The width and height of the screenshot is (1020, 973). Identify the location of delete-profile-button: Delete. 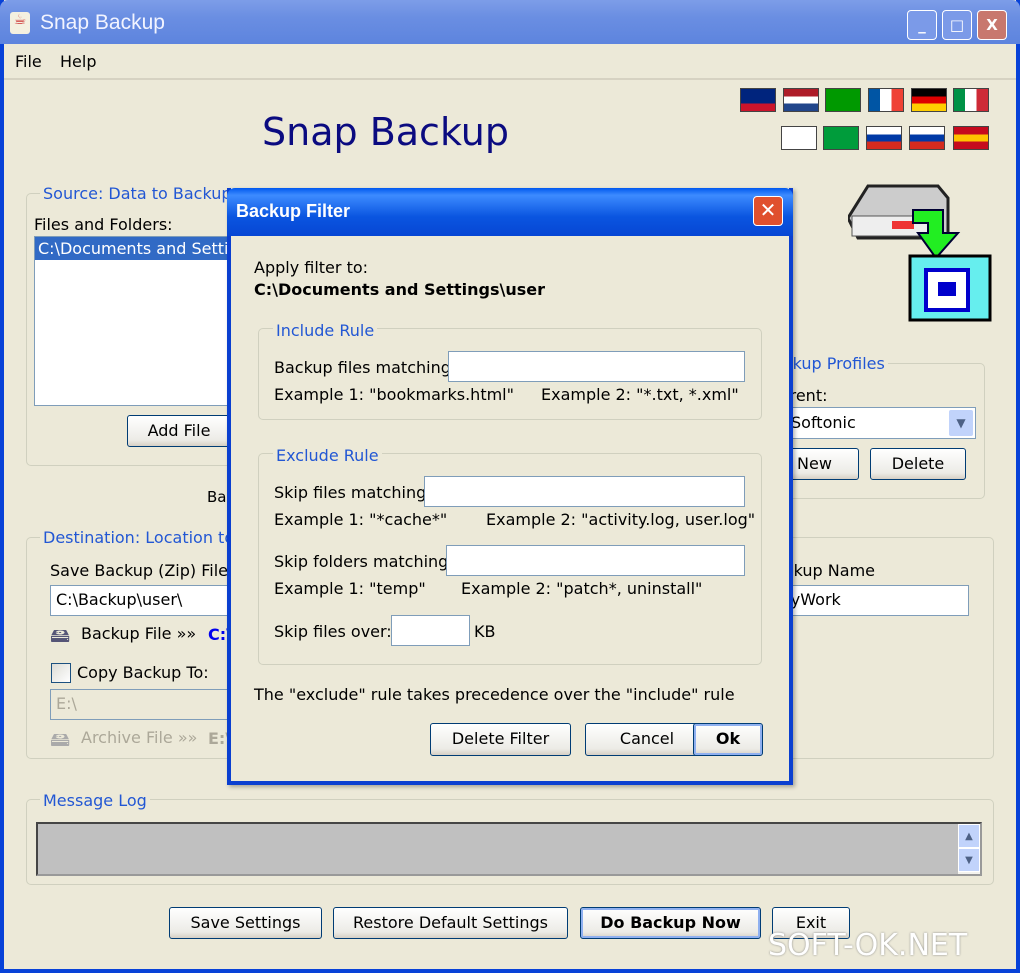
(918, 464).